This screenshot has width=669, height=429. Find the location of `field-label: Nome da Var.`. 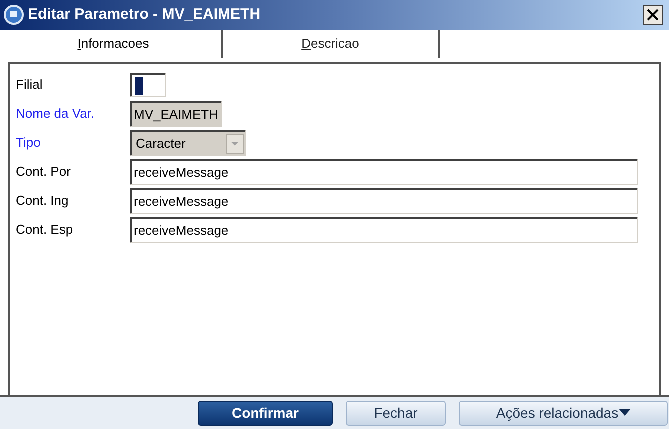

field-label: Nome da Var. is located at coordinates (56, 114).